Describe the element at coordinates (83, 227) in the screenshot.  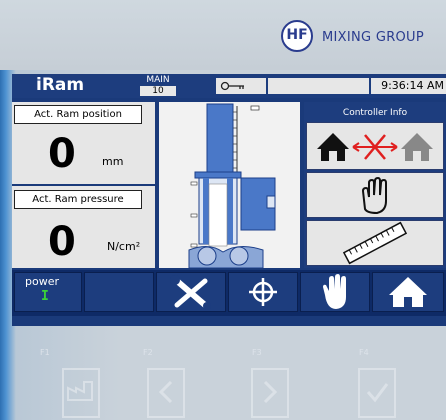
I see `ram-pressure-panel: Act. Ram pressure 0 N/cm²` at that location.